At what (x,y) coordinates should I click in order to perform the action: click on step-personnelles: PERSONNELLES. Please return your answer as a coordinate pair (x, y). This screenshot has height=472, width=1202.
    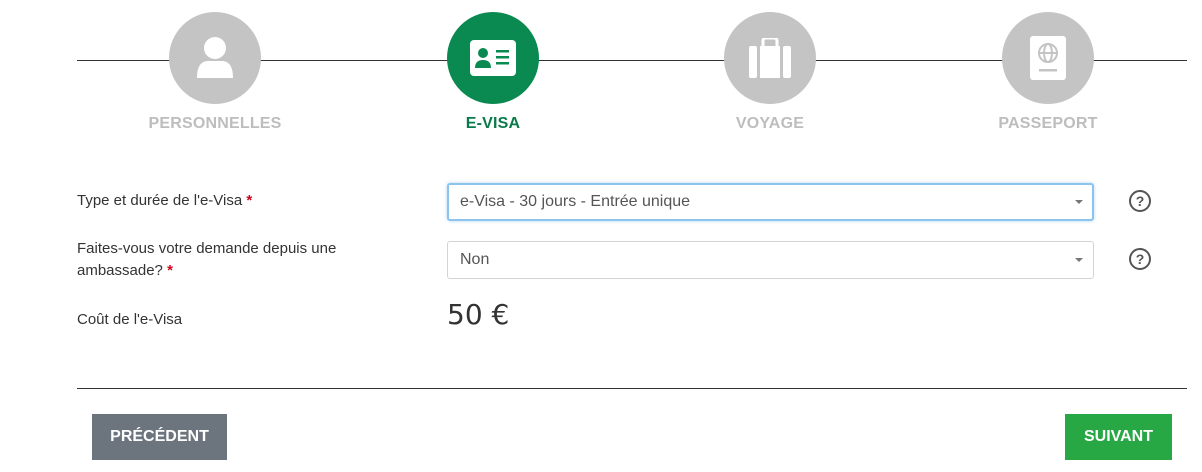
    Looking at the image, I should click on (215, 72).